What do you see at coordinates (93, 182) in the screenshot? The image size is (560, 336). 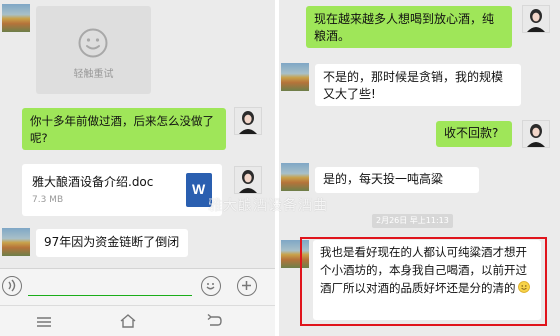 I see `file-name: 雅大酿酒设备介绍.doc` at bounding box center [93, 182].